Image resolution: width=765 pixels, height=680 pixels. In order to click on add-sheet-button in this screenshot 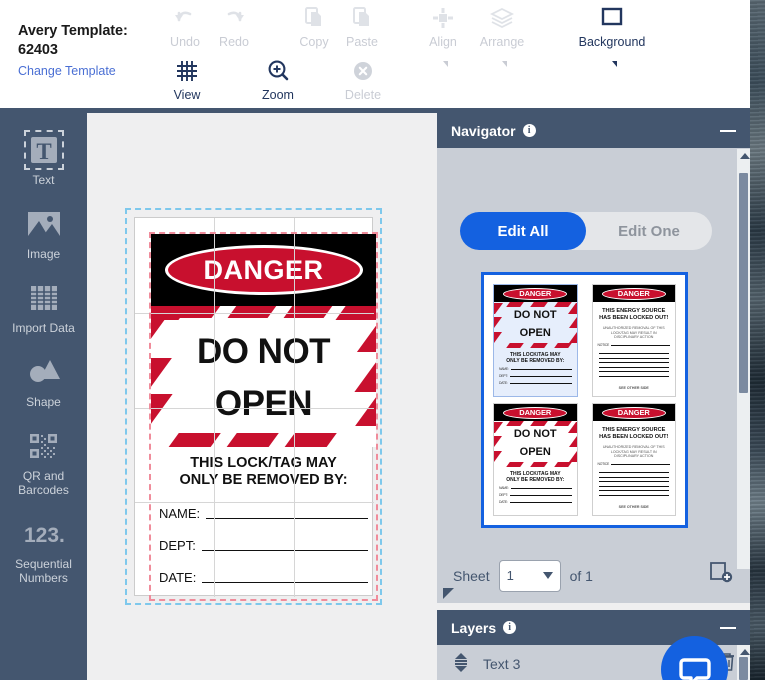, I will do `click(722, 575)`.